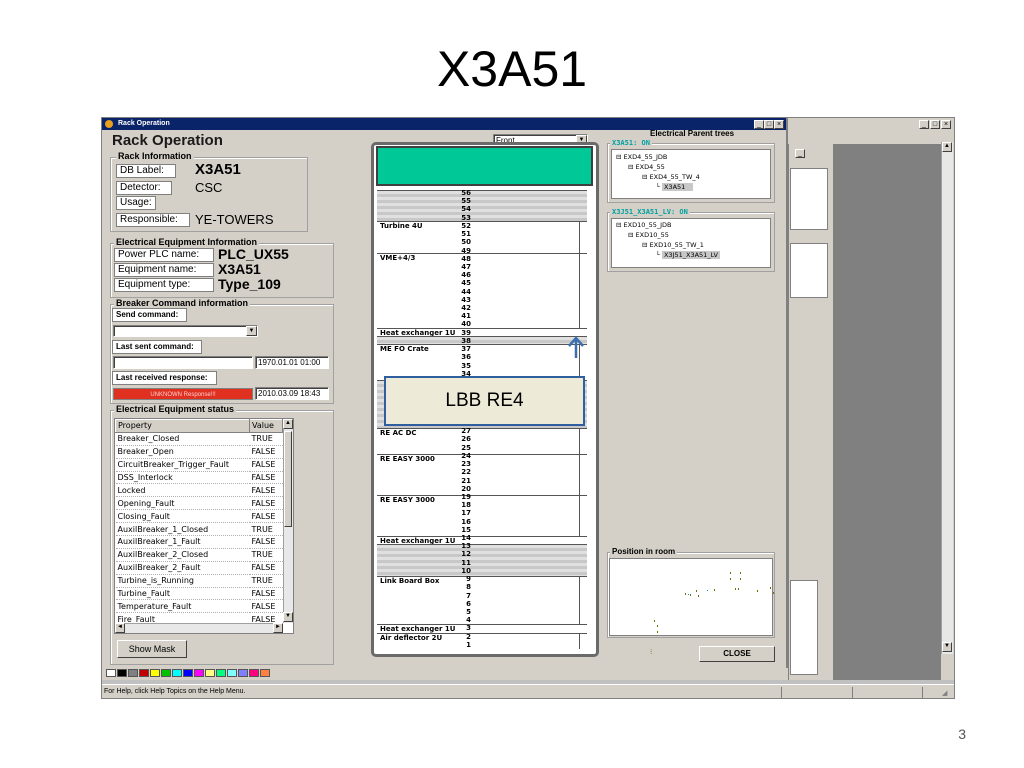 The width and height of the screenshot is (1024, 768). What do you see at coordinates (800, 153) in the screenshot?
I see `bg-minimize-button: _` at bounding box center [800, 153].